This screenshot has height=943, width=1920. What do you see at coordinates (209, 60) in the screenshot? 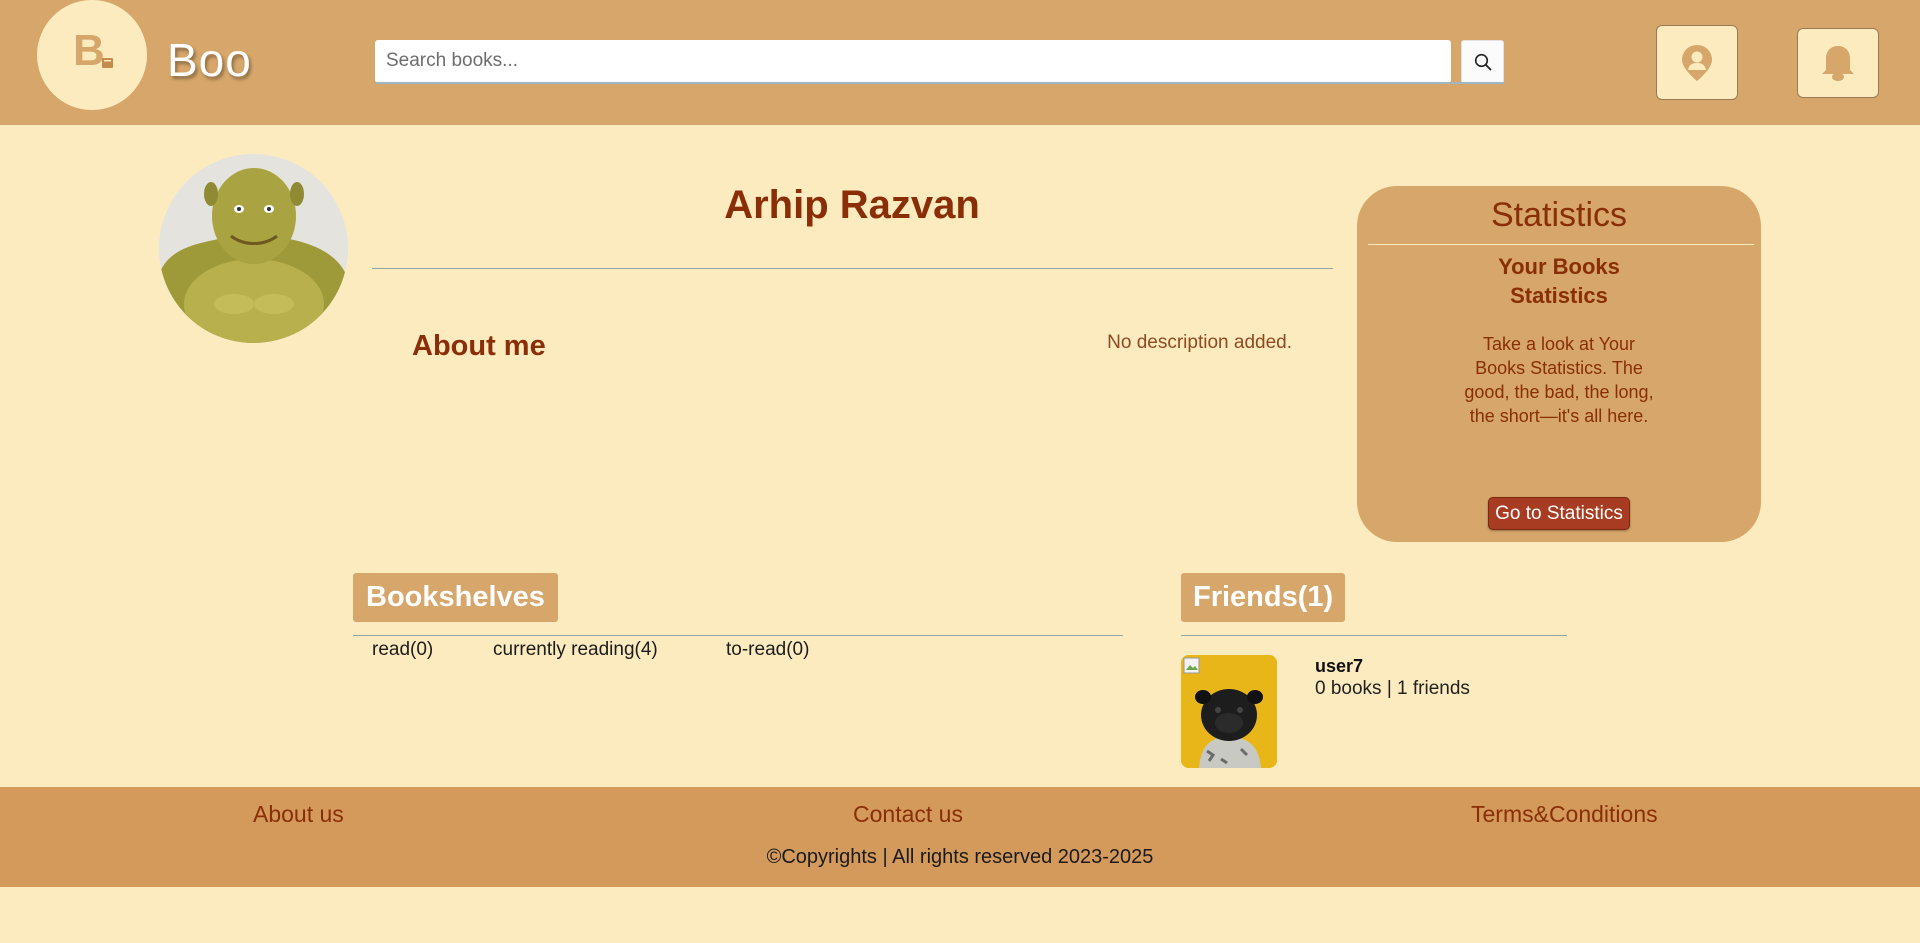
I see `brand-name: Boo` at bounding box center [209, 60].